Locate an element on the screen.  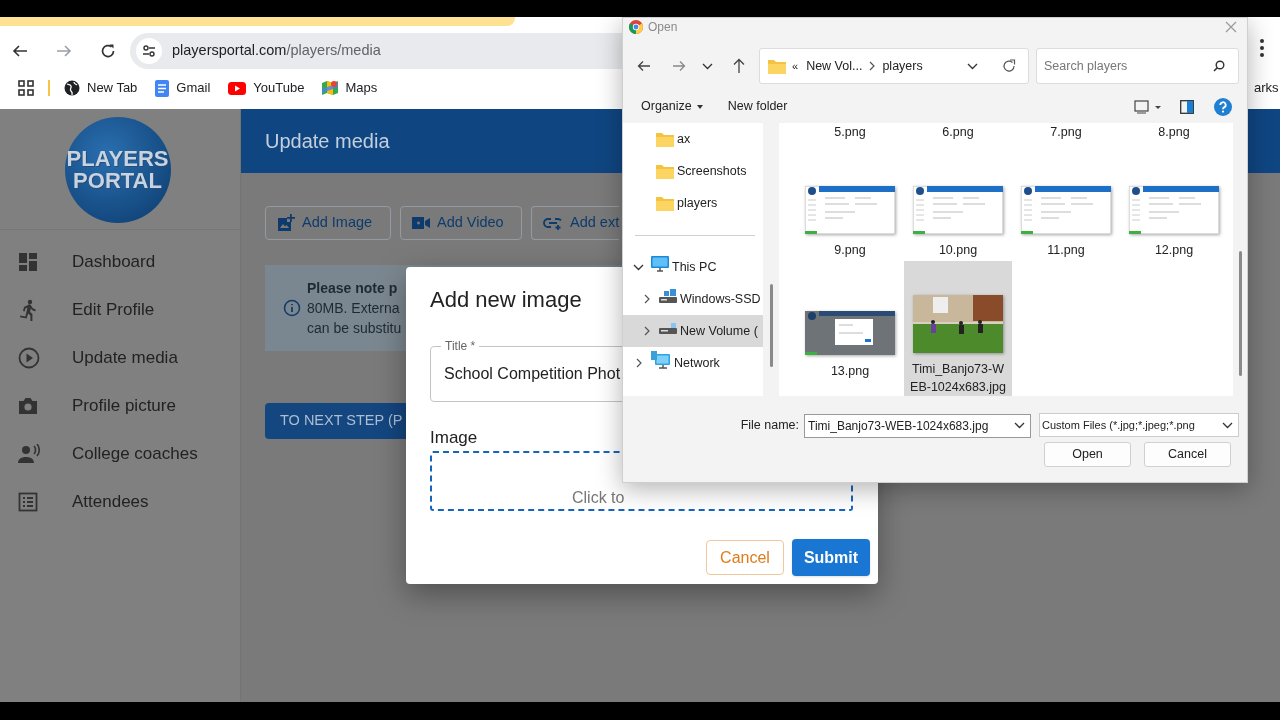
file-name: 6.png is located at coordinates (958, 132).